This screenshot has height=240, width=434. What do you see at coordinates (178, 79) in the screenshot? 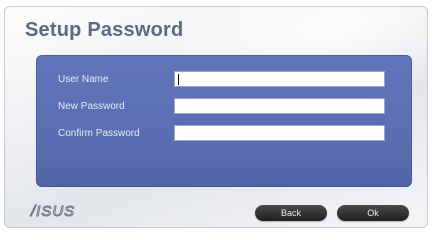
I see `text-caret` at bounding box center [178, 79].